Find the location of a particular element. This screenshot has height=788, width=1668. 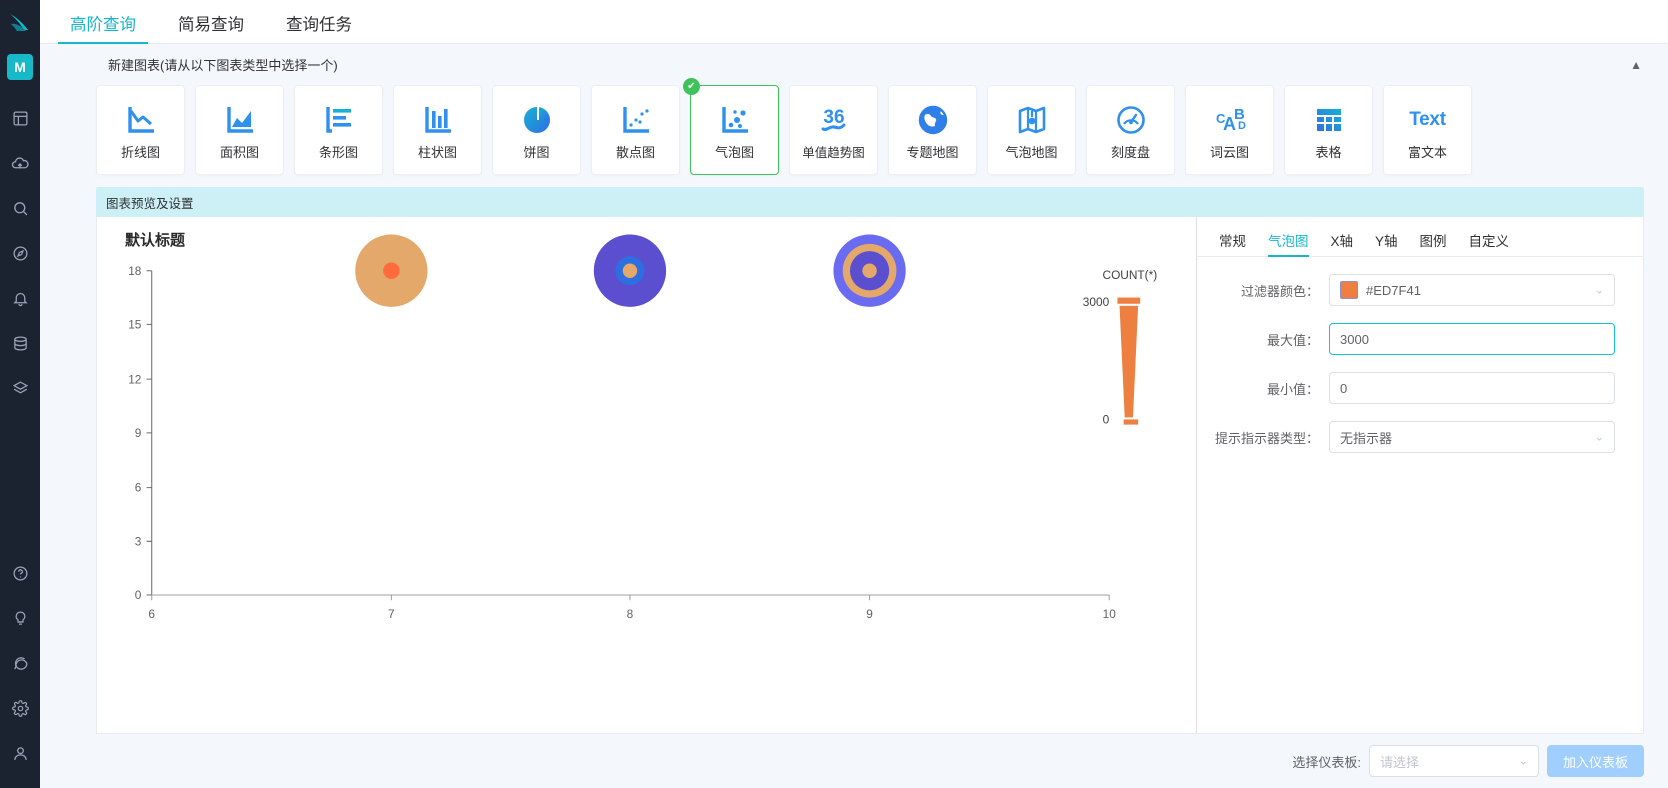

tooltip-type-value: 无指示器 is located at coordinates (1366, 438).